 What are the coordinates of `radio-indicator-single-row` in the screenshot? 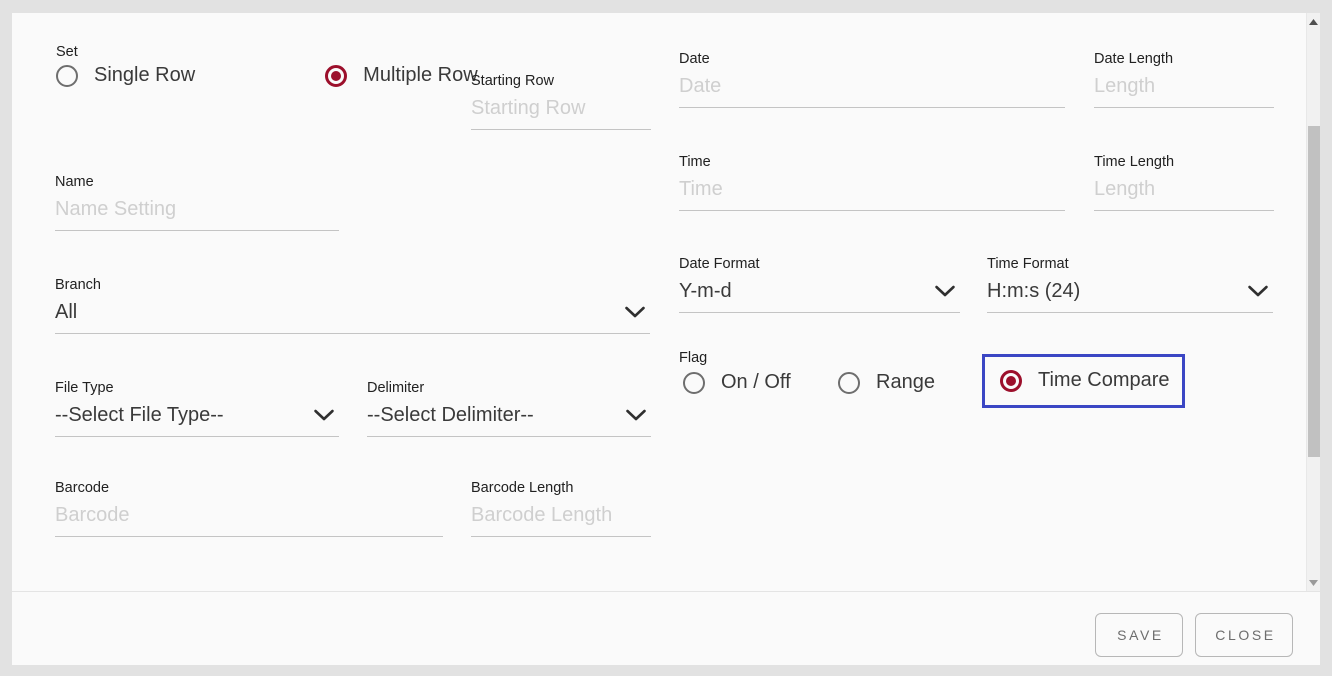 It's located at (67, 75).